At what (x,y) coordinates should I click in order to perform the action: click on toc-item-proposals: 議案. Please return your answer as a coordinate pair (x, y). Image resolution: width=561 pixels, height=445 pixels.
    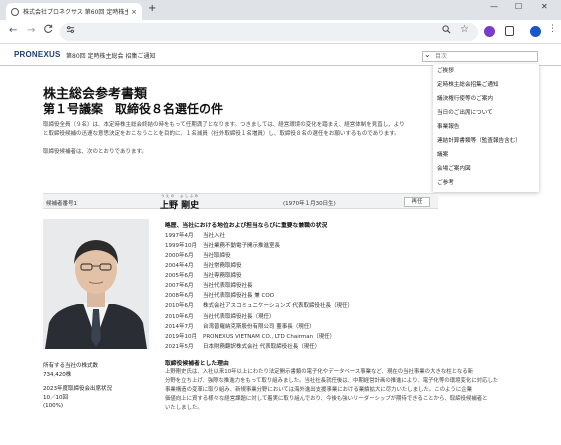
    Looking at the image, I should click on (442, 154).